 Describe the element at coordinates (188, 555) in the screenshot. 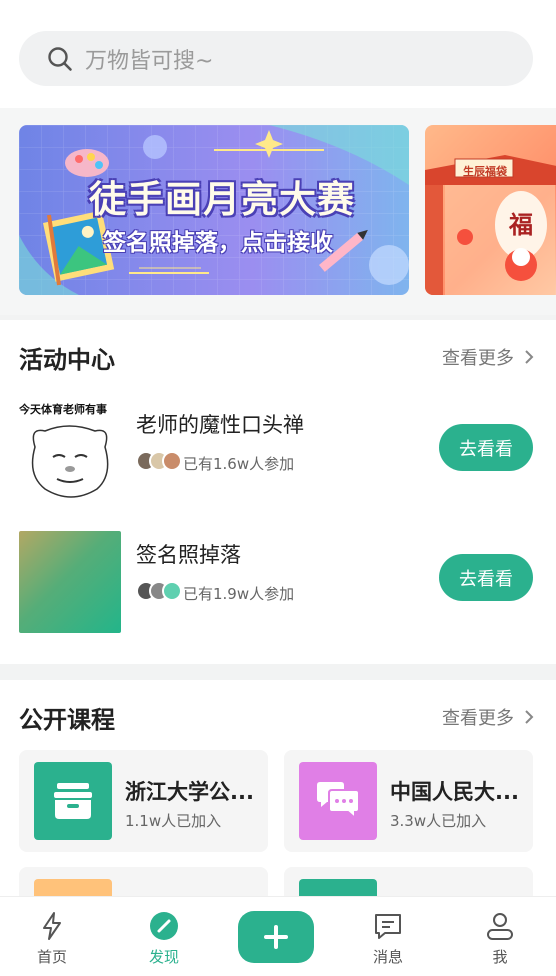

I see `activity-item-title: 签名照掉落` at that location.